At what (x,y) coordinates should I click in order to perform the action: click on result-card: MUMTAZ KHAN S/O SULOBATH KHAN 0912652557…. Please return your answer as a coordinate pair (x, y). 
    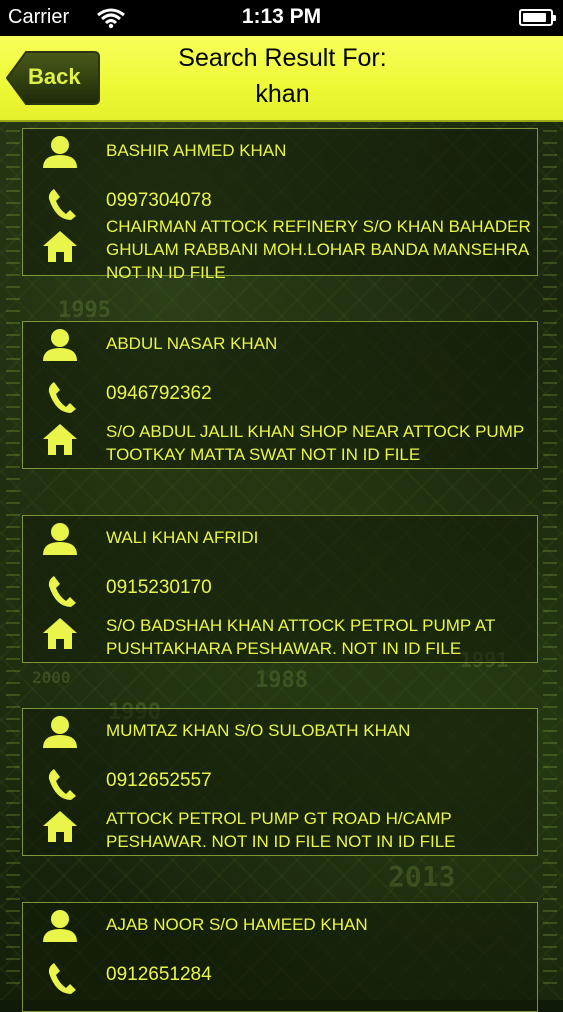
    Looking at the image, I should click on (280, 782).